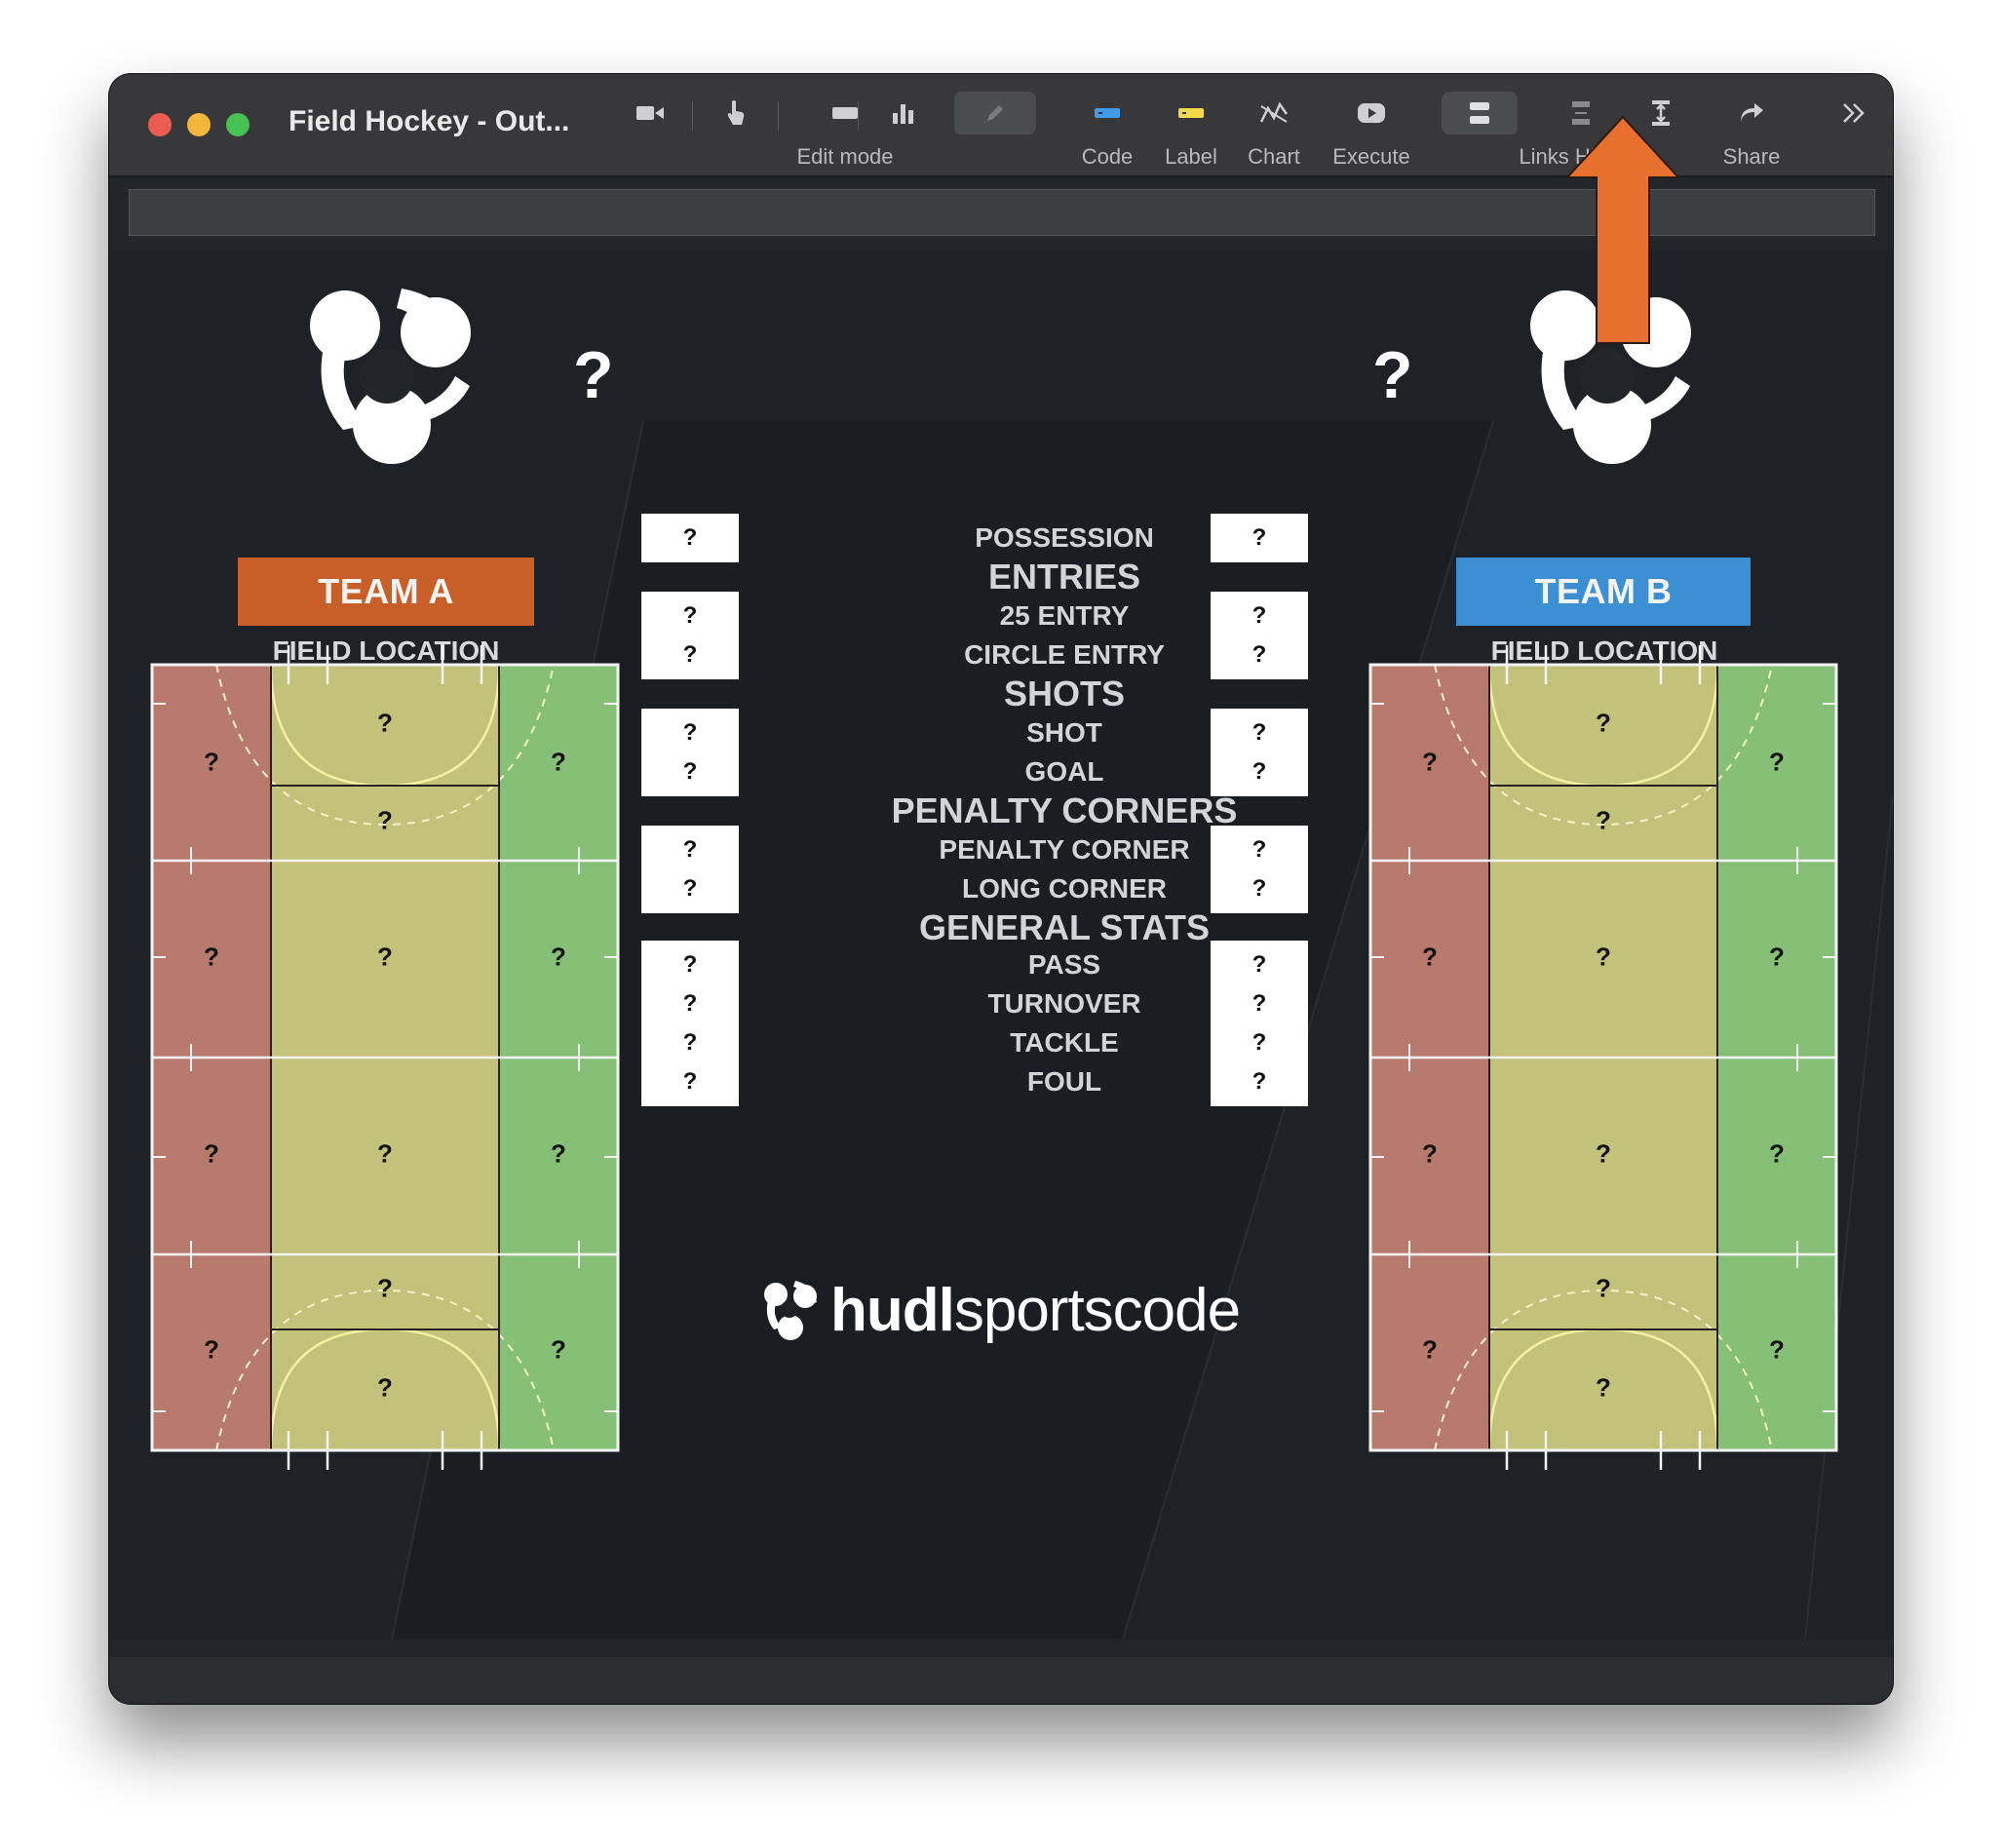  Describe the element at coordinates (1001, 1680) in the screenshot. I see `status-bar` at that location.